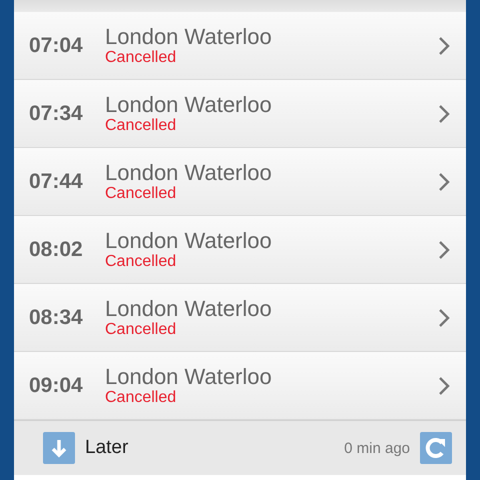 Image resolution: width=480 pixels, height=480 pixels. I want to click on departure-time: 07:04, so click(56, 46).